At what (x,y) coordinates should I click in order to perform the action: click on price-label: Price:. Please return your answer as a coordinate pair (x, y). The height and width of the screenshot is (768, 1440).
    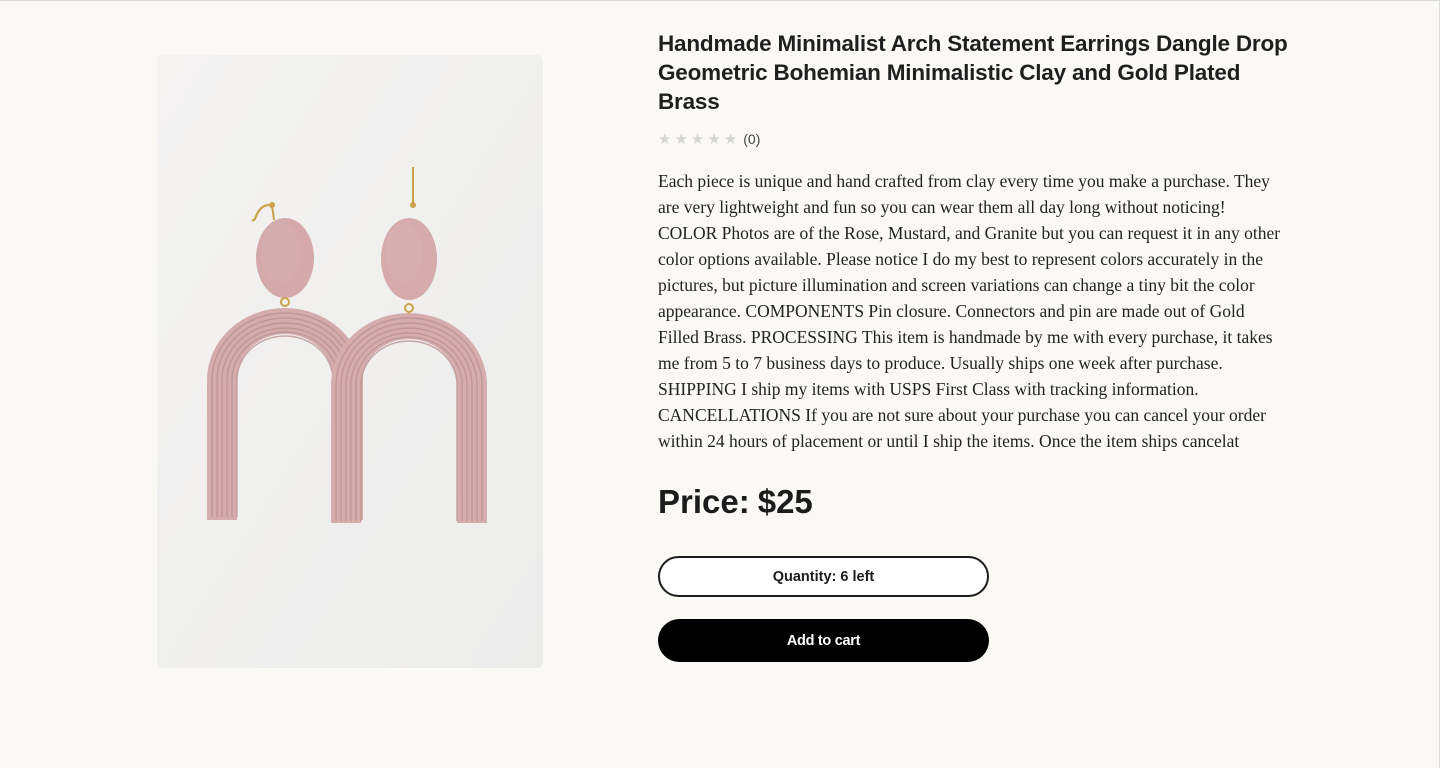
    Looking at the image, I should click on (704, 501).